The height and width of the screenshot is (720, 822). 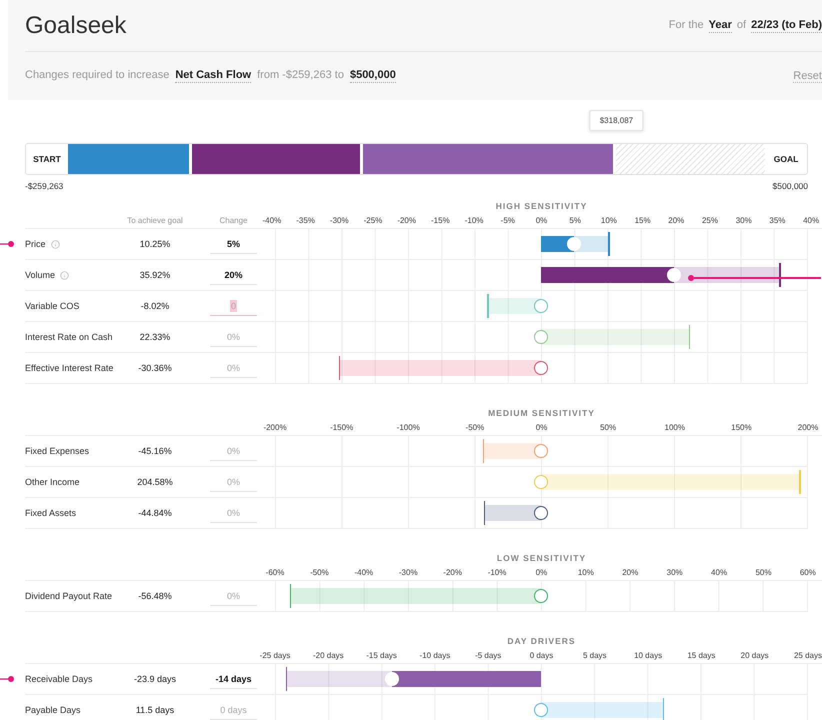 What do you see at coordinates (435, 655) in the screenshot?
I see `axis-tick-label: -10 days` at bounding box center [435, 655].